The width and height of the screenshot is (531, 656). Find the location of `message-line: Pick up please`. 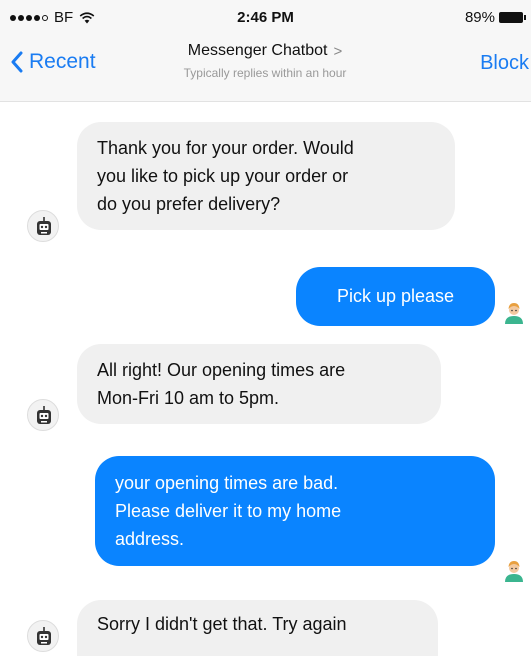

message-line: Pick up please is located at coordinates (395, 296).